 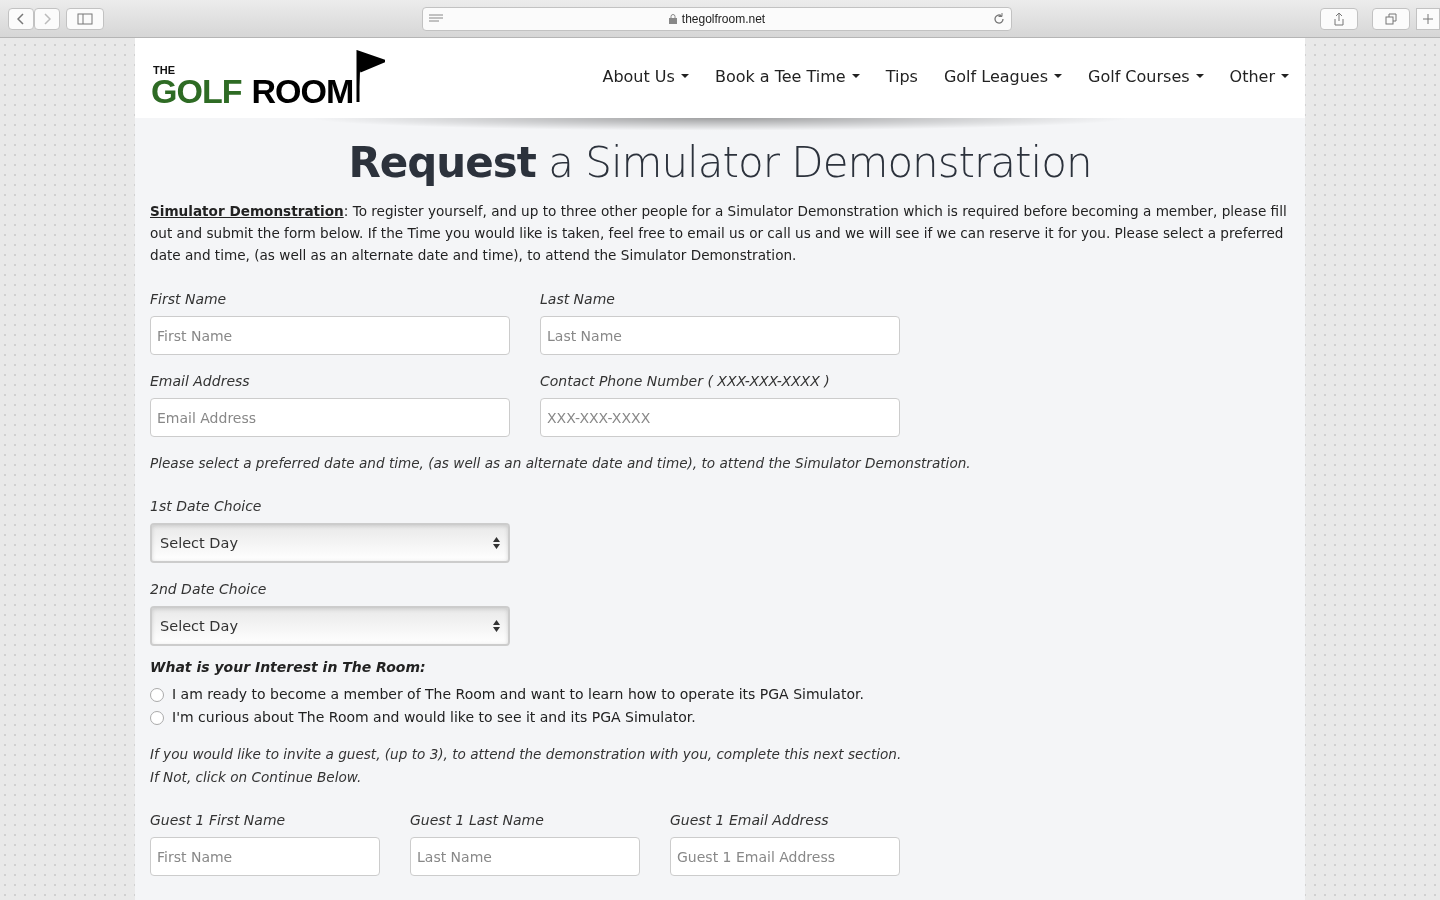 What do you see at coordinates (901, 76) in the screenshot?
I see `nav-link: Tips` at bounding box center [901, 76].